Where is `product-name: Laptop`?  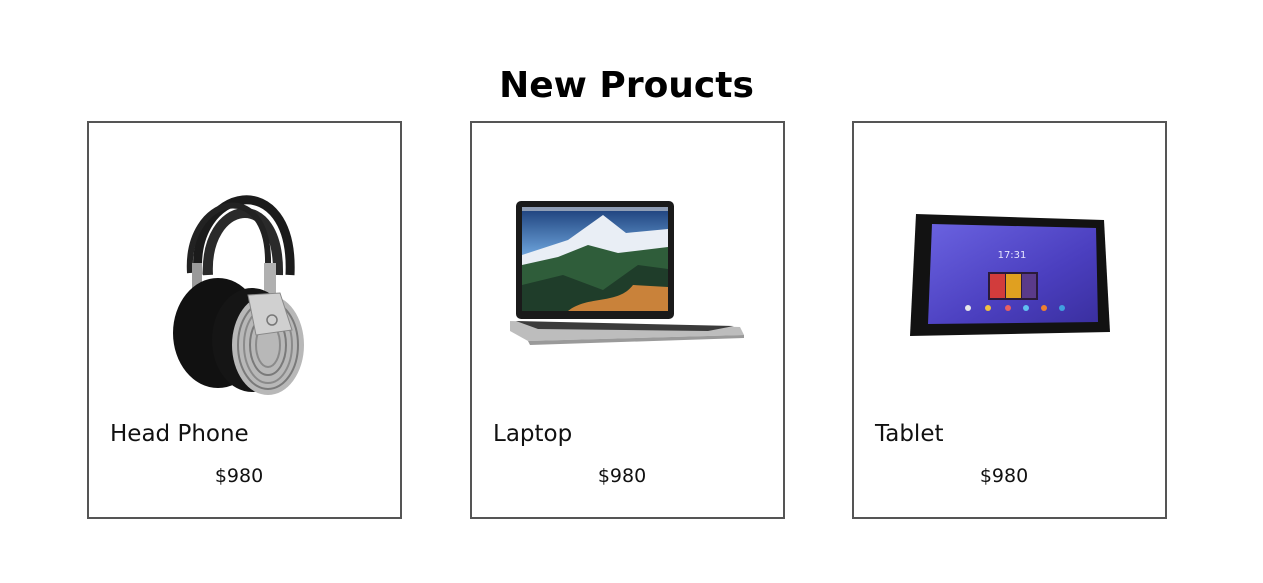 product-name: Laptop is located at coordinates (533, 434).